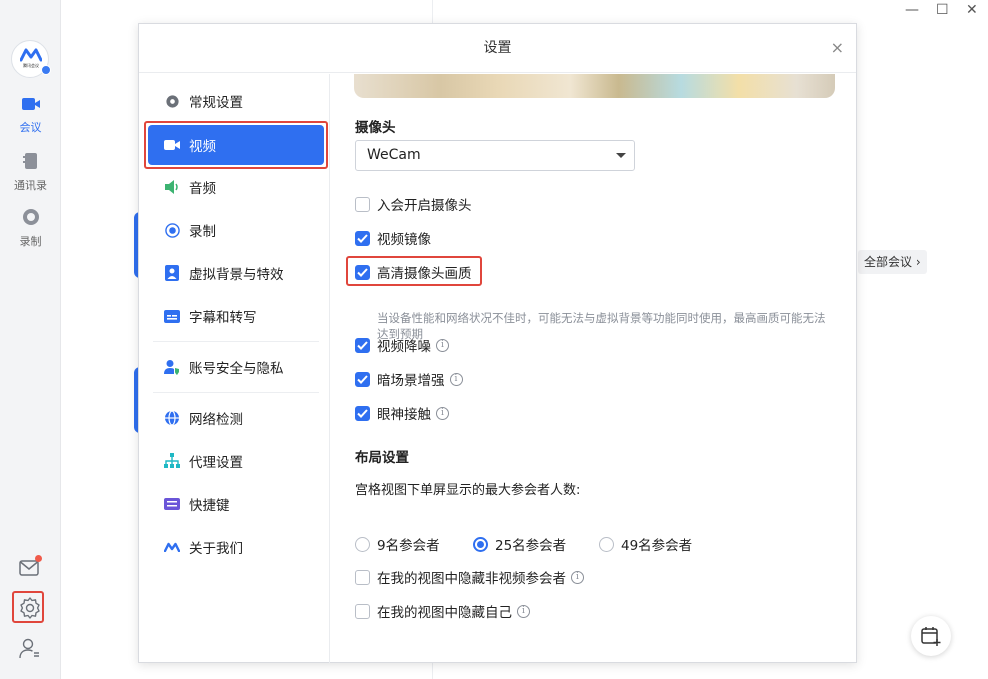  What do you see at coordinates (30, 115) in the screenshot?
I see `rail-item-meetings: 会议` at bounding box center [30, 115].